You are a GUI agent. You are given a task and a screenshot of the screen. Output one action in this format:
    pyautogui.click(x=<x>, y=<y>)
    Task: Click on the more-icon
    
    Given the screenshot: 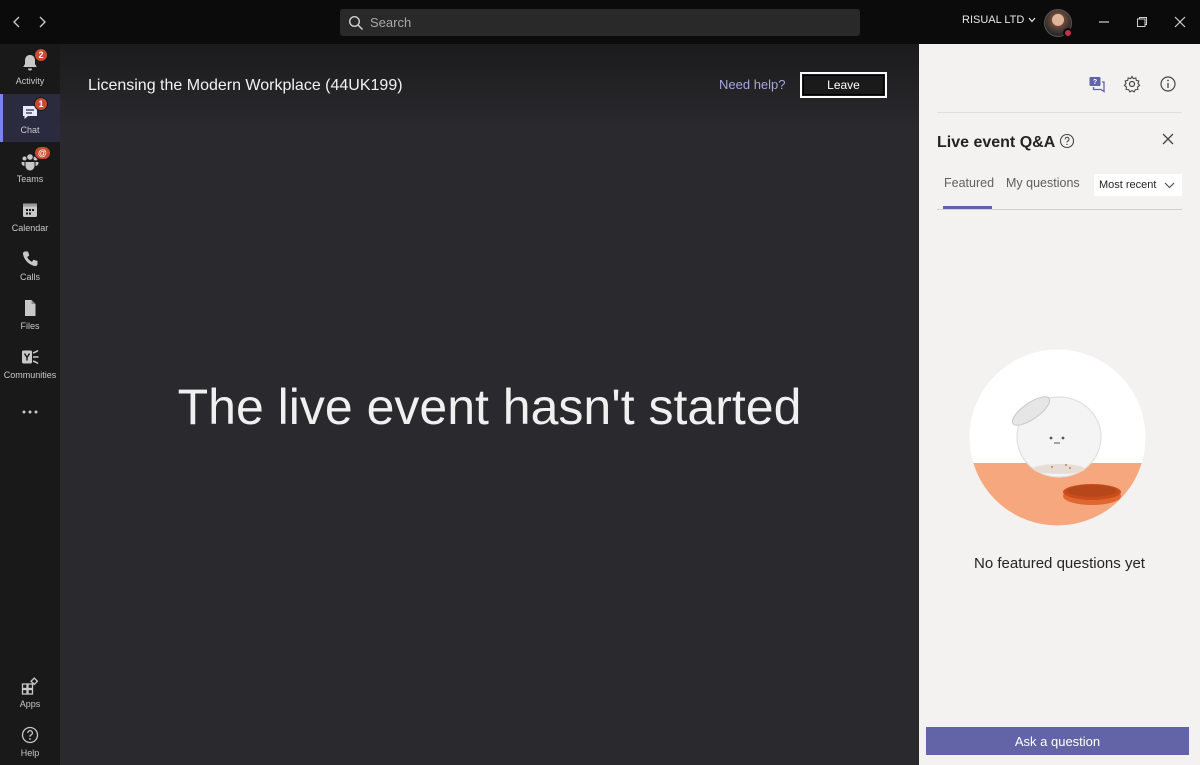 What is the action you would take?
    pyautogui.click(x=30, y=412)
    